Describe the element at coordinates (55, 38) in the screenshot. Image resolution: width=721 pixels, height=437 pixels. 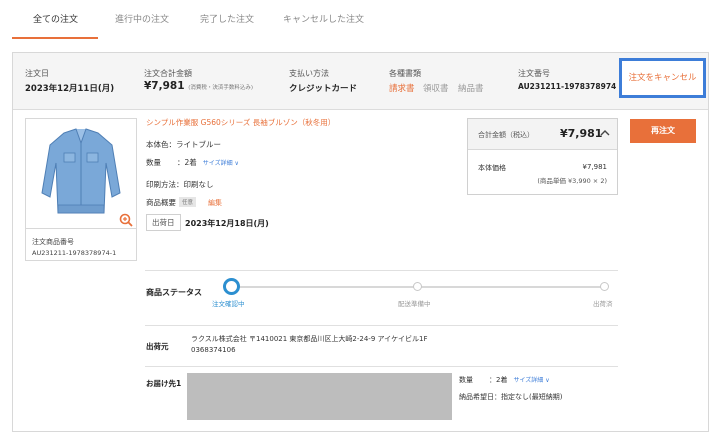
I see `active-tab-indicator` at that location.